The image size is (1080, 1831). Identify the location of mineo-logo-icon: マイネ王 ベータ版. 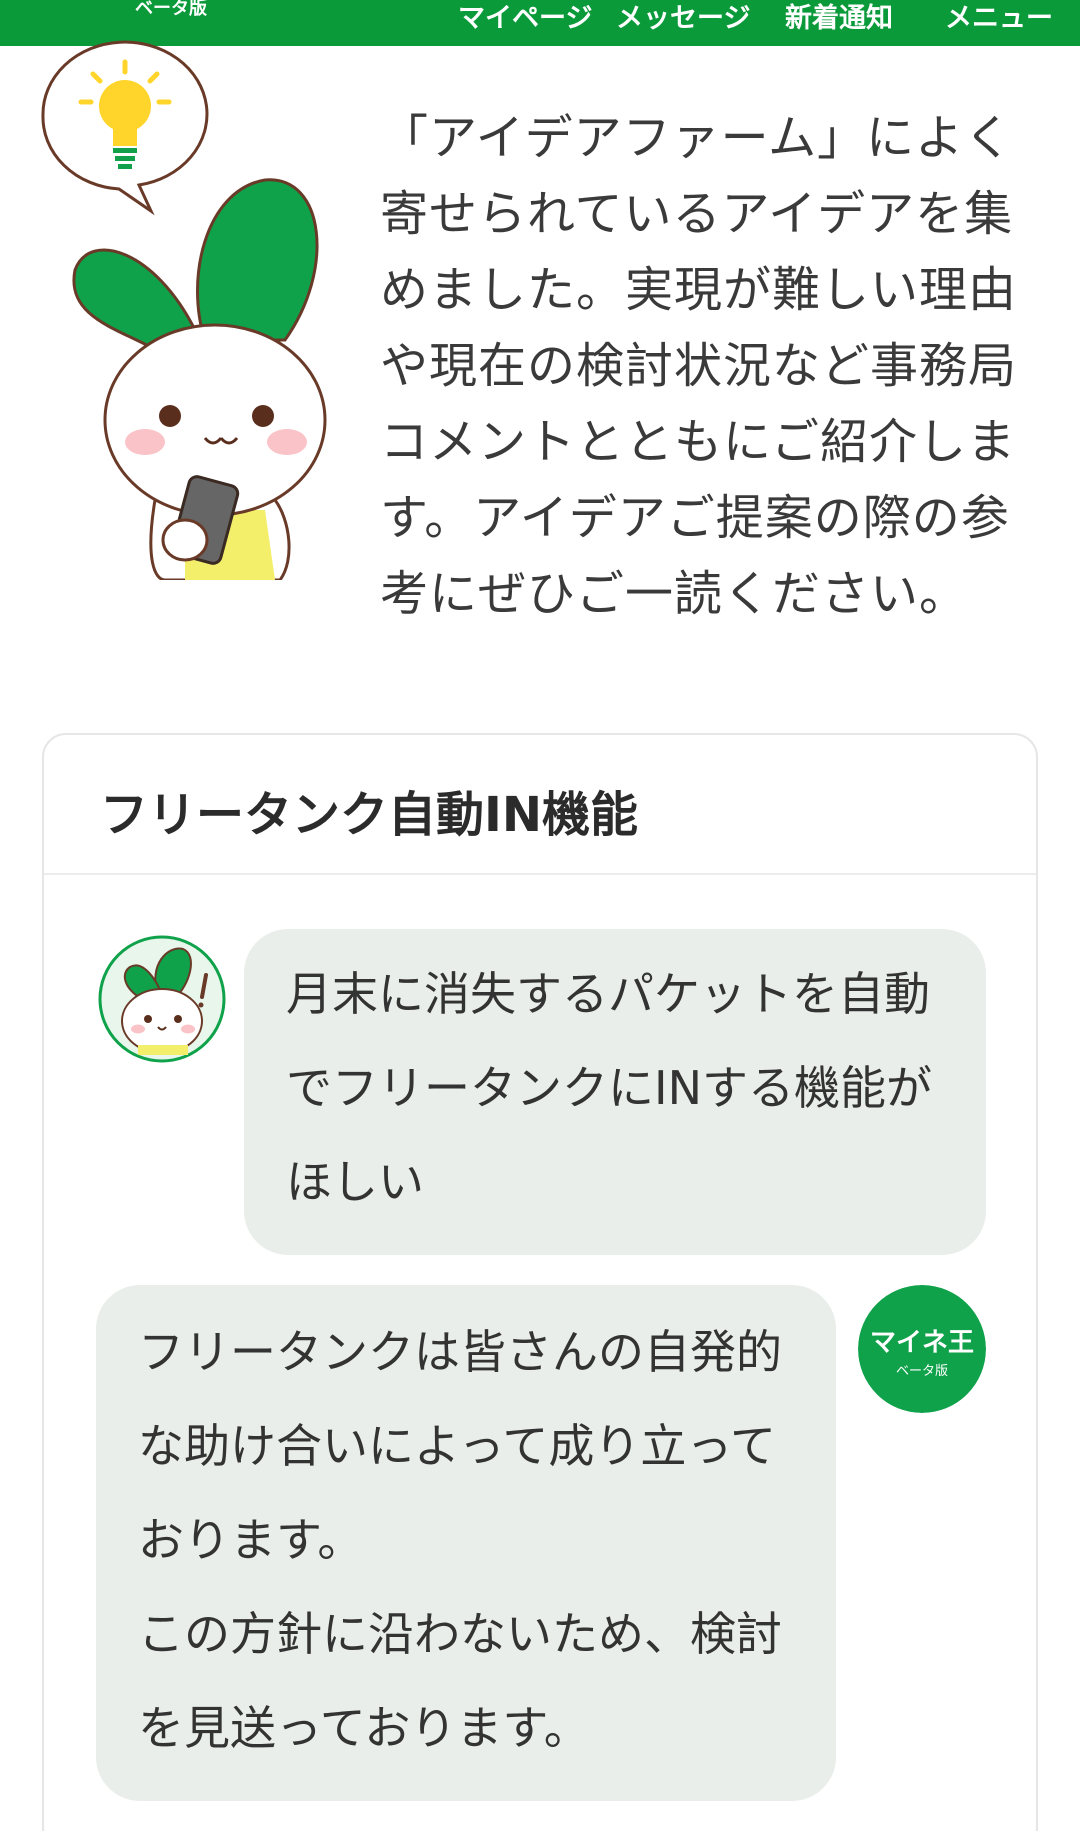
(922, 1349).